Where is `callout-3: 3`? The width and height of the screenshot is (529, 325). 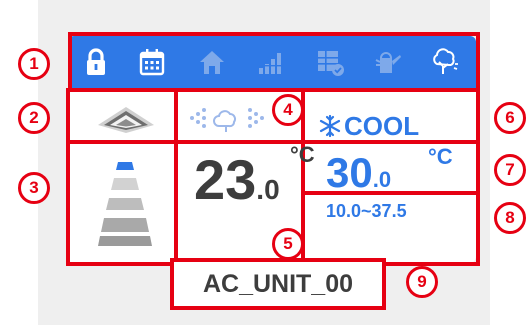
callout-3: 3 is located at coordinates (34, 188).